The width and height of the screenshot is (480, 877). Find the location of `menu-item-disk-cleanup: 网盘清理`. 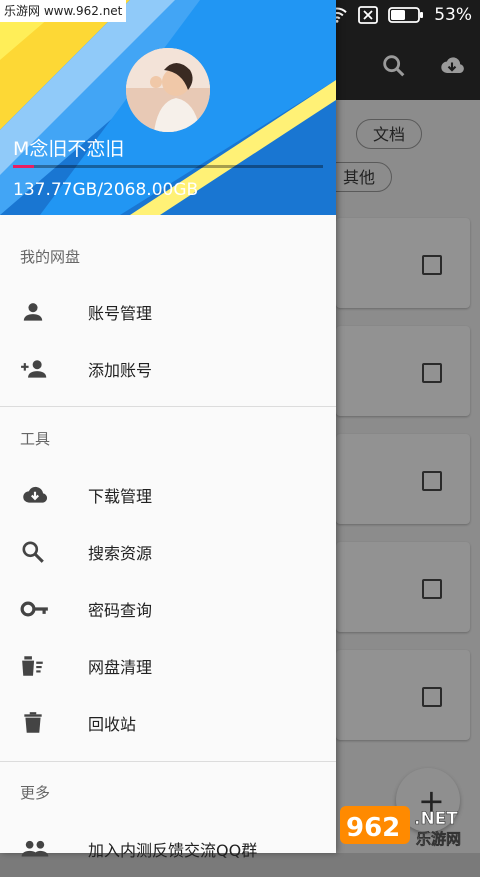

menu-item-disk-cleanup: 网盘清理 is located at coordinates (168, 665).